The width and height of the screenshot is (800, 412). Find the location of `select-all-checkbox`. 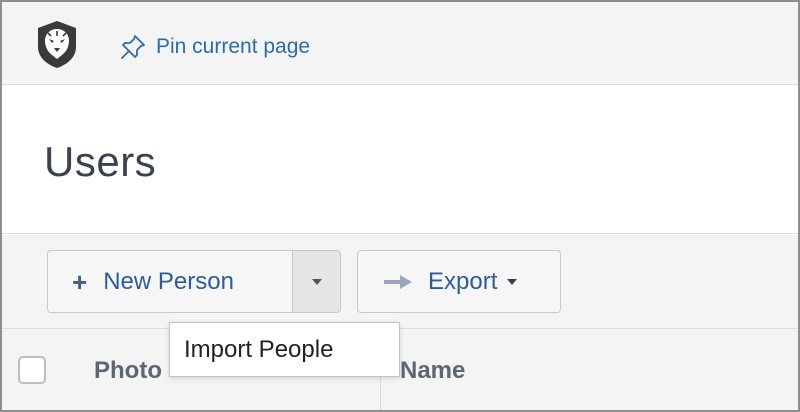

select-all-checkbox is located at coordinates (32, 370).